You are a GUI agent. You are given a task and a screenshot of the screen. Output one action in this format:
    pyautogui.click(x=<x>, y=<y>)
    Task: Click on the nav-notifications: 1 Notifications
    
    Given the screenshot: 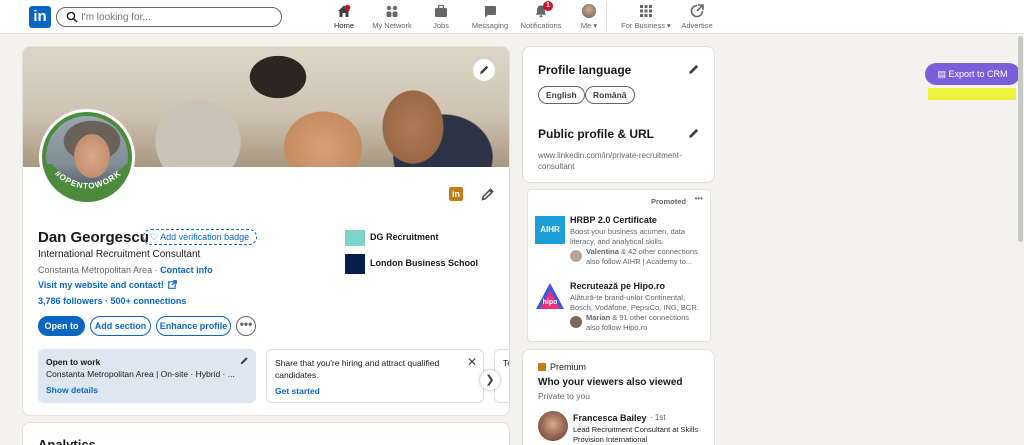 What is the action you would take?
    pyautogui.click(x=541, y=16)
    